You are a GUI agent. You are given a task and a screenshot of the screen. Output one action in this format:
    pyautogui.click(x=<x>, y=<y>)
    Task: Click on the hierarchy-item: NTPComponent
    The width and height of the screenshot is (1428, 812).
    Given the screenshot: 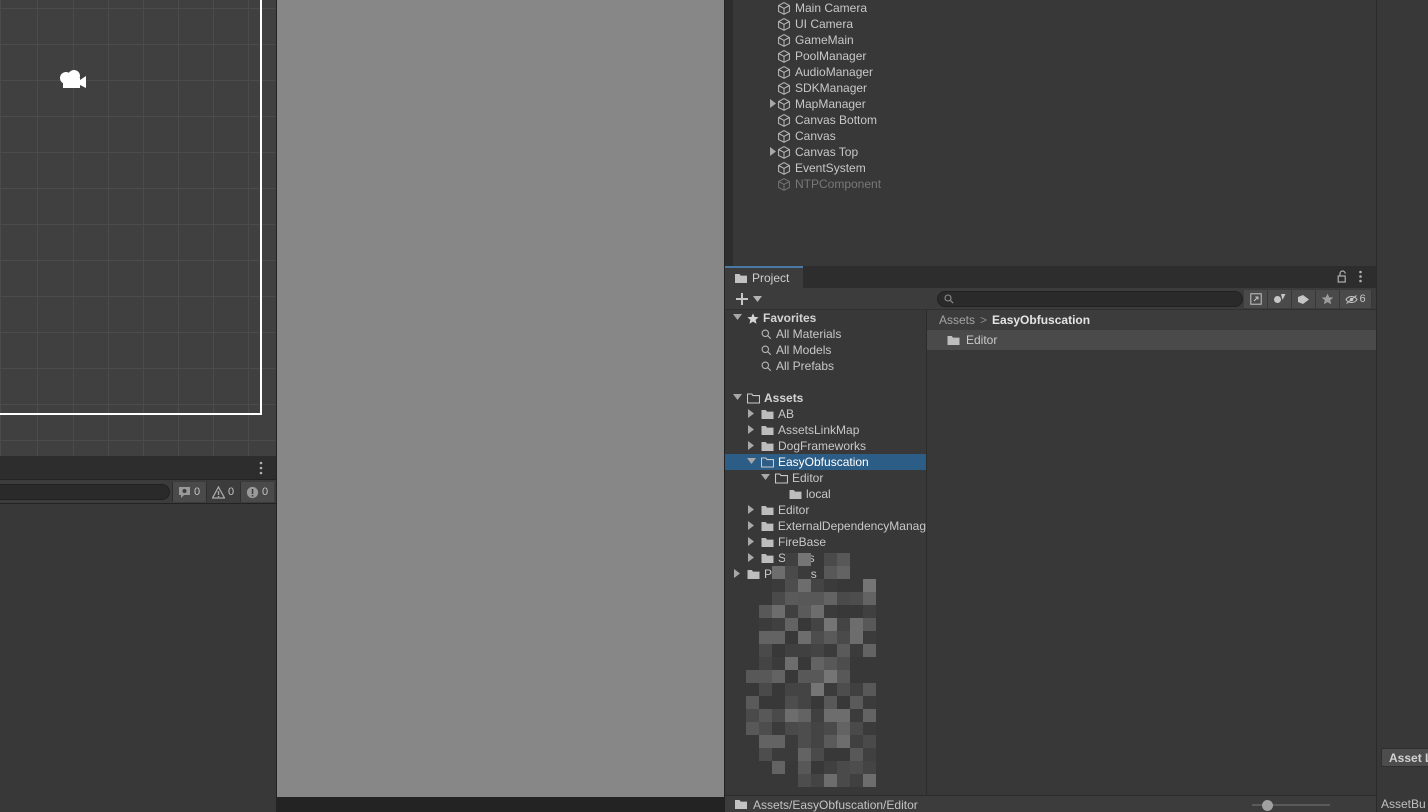 What is the action you would take?
    pyautogui.click(x=1050, y=184)
    